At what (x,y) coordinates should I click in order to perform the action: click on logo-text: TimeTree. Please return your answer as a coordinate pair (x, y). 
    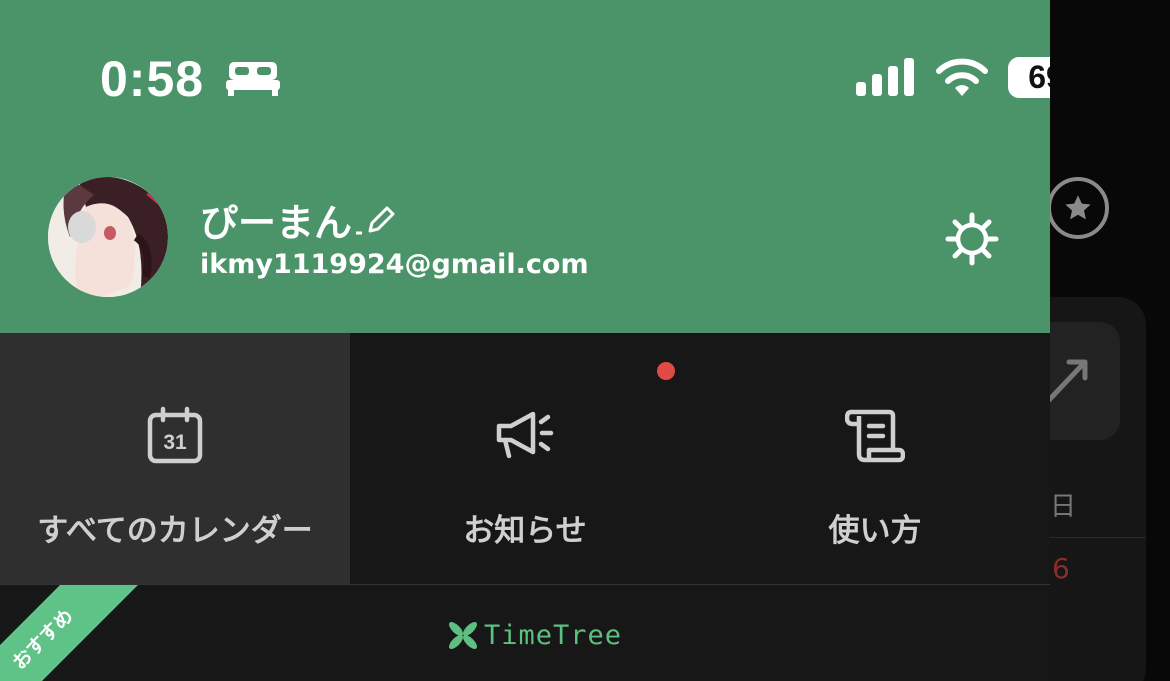
    Looking at the image, I should click on (553, 635).